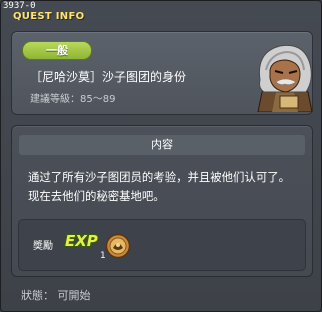  I want to click on npc-portrait-icon, so click(285, 78).